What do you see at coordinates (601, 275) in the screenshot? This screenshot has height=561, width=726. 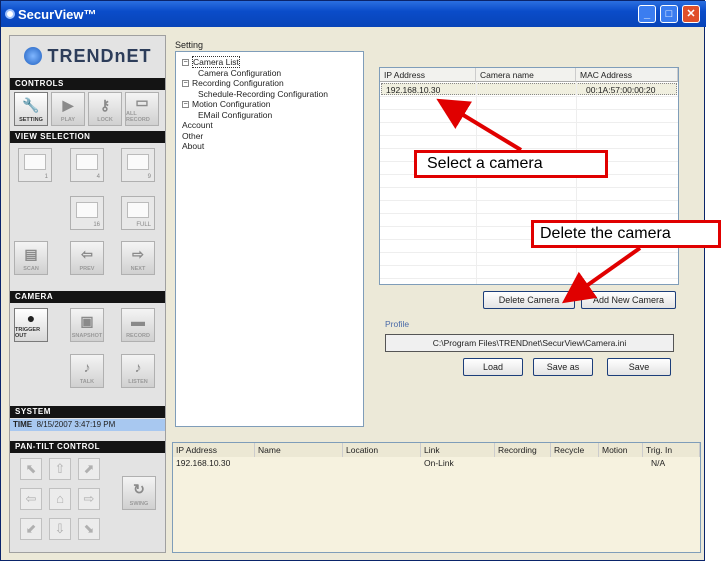 I see `delete-arrow` at bounding box center [601, 275].